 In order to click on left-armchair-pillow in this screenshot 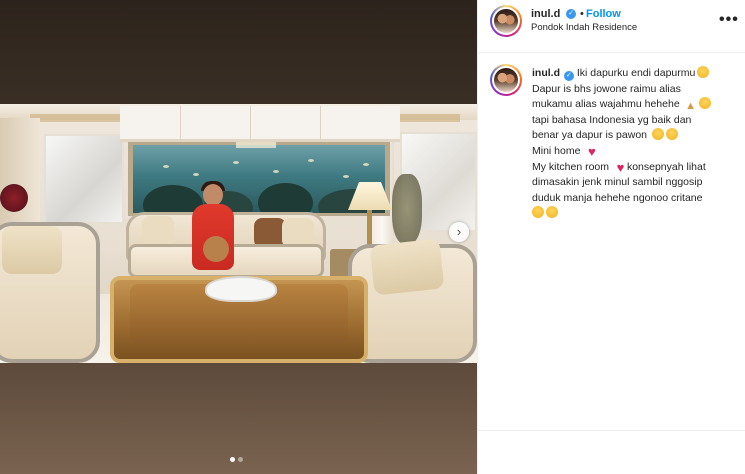, I will do `click(32, 250)`.